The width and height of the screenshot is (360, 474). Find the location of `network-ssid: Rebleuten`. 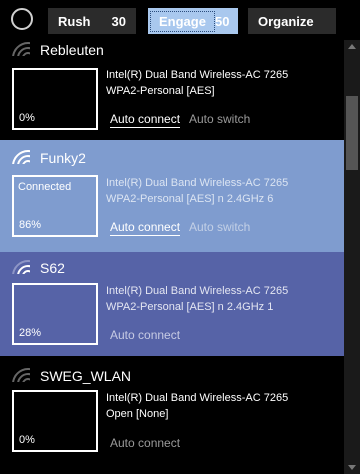

network-ssid: Rebleuten is located at coordinates (72, 50).